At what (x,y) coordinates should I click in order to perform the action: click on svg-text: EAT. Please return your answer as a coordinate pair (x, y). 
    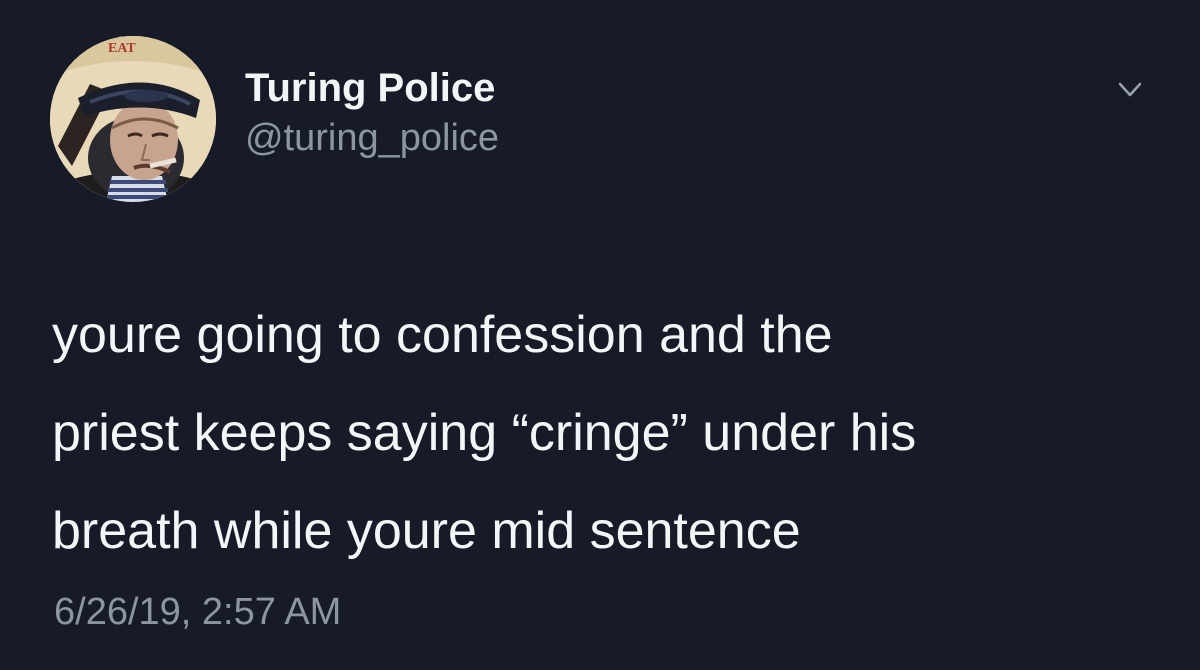
    Looking at the image, I should click on (122, 48).